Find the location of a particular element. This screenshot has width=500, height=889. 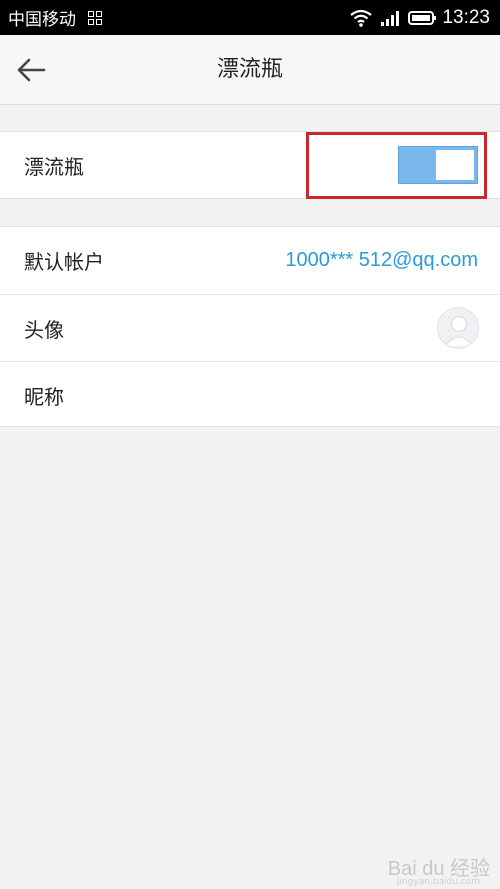

toggle-knob is located at coordinates (455, 165).